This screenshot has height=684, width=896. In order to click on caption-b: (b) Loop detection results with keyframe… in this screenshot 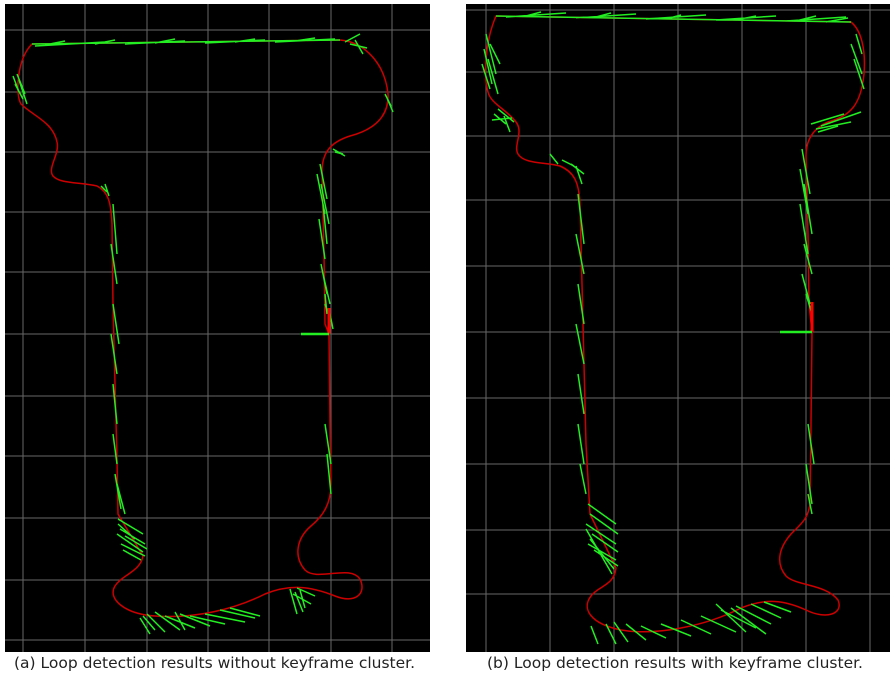, I will do `click(675, 663)`.